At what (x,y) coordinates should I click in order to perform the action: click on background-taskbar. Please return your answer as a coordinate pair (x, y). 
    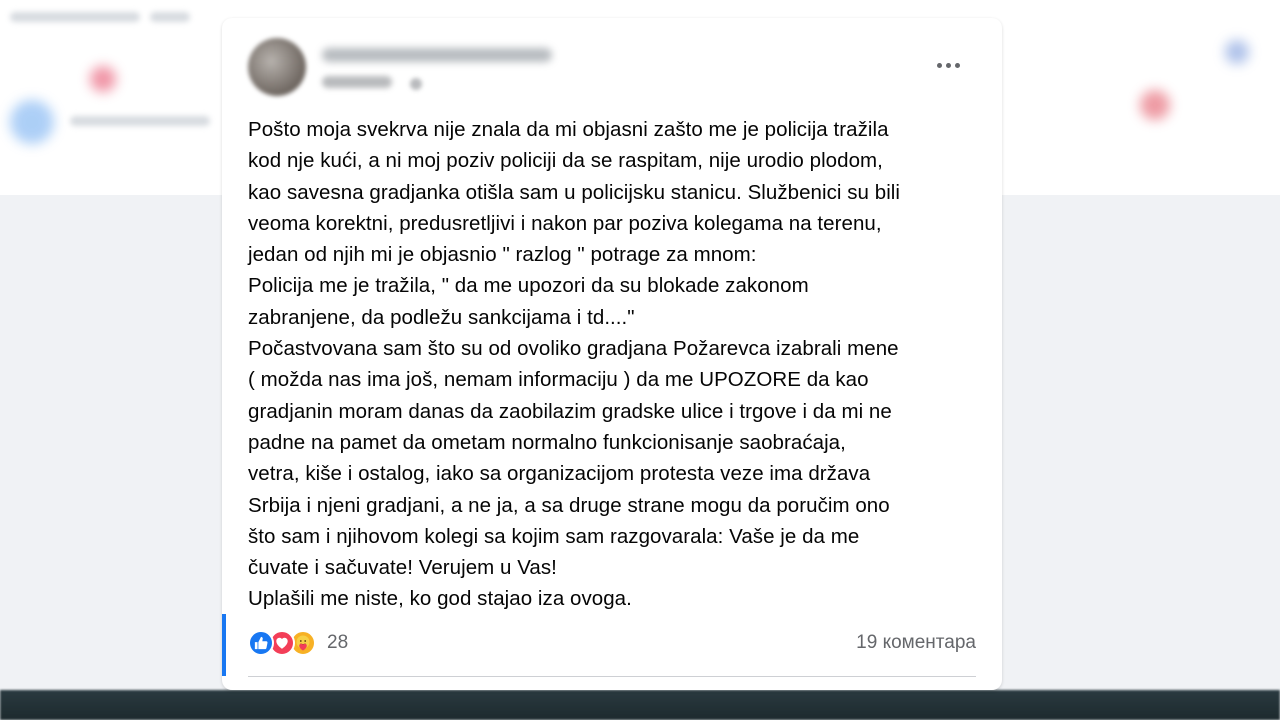
    Looking at the image, I should click on (640, 705).